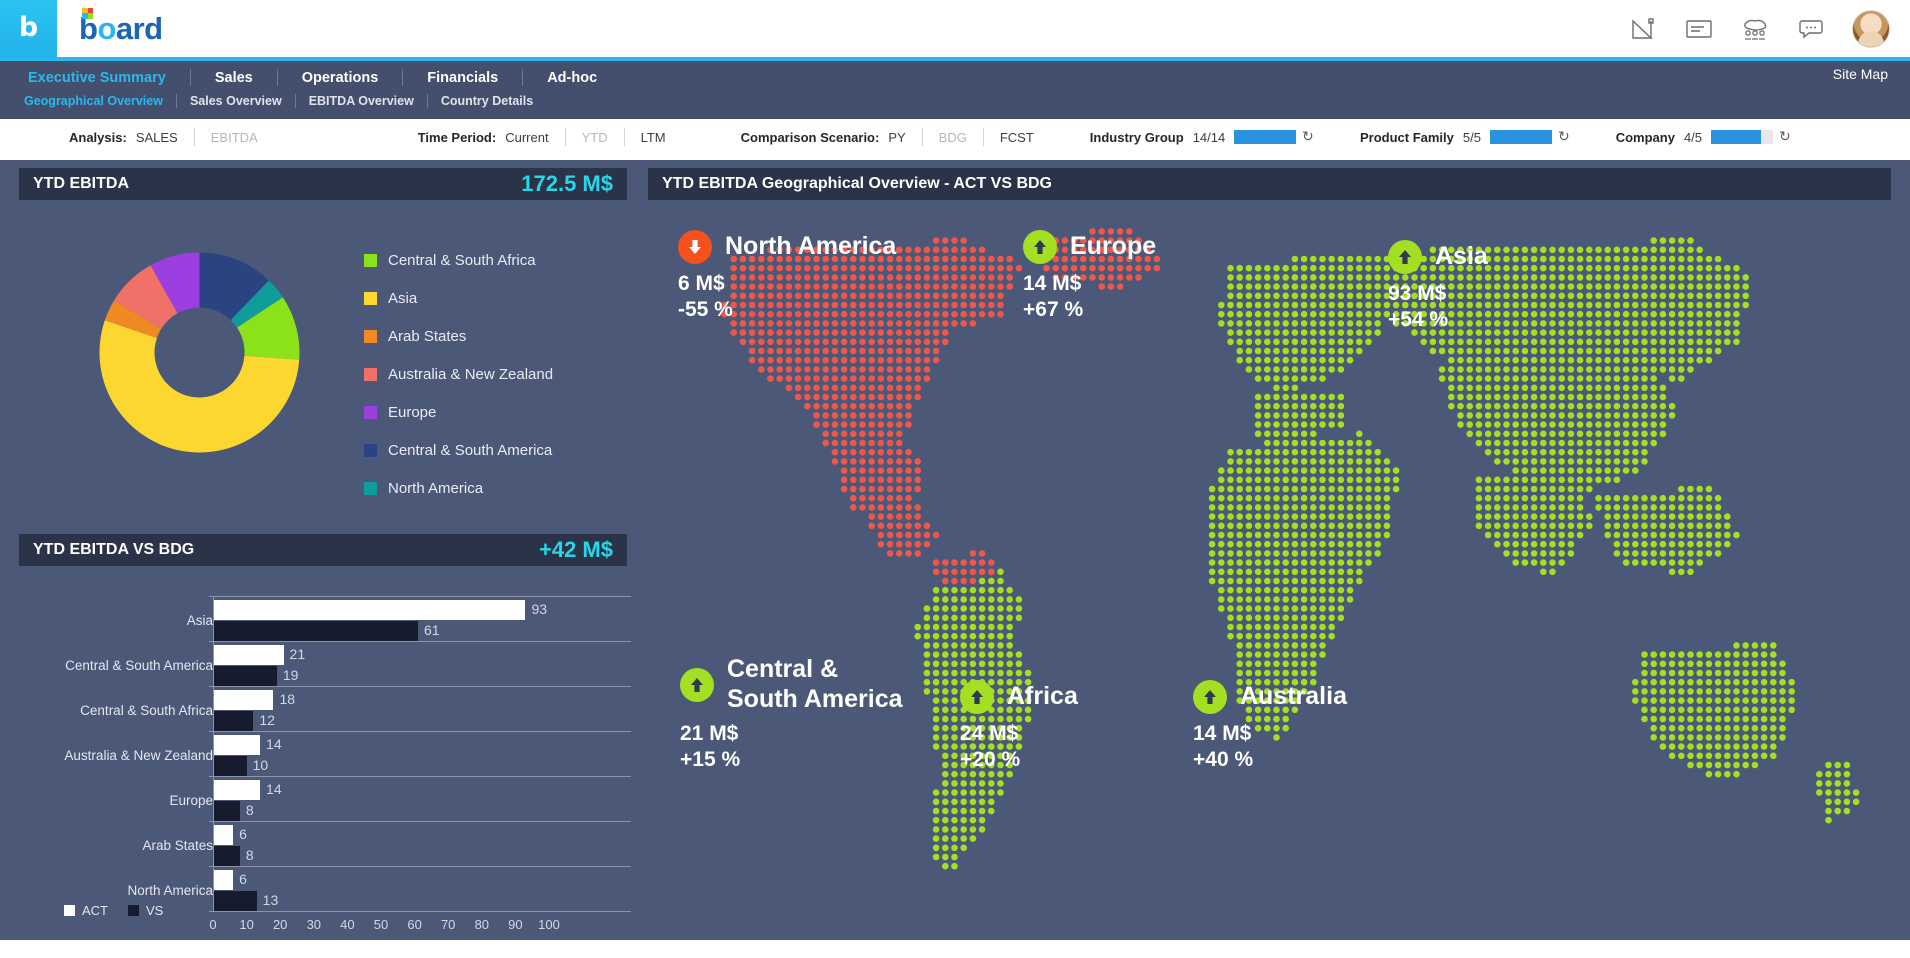 Image resolution: width=1910 pixels, height=958 pixels. What do you see at coordinates (953, 137) in the screenshot?
I see `comparison-option-bdg: BDG` at bounding box center [953, 137].